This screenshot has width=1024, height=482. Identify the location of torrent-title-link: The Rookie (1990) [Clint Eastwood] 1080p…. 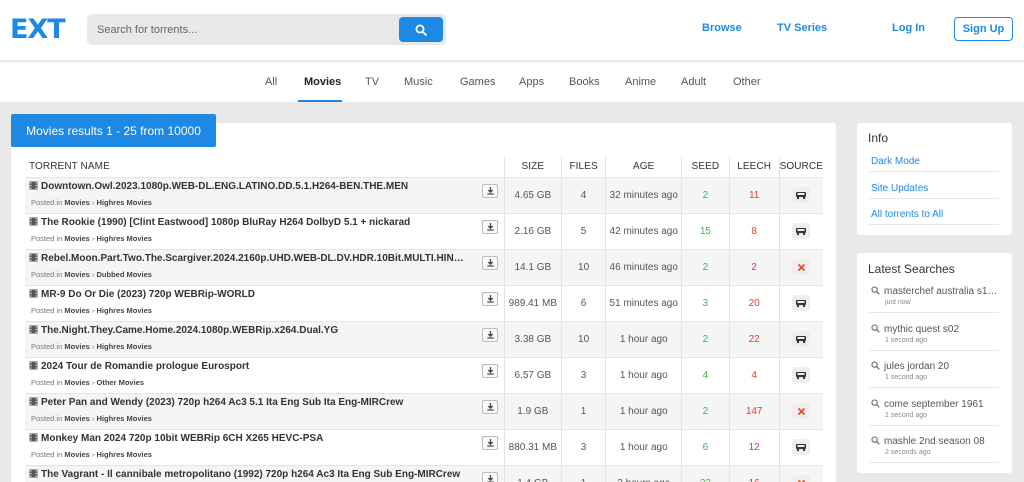
(246, 222).